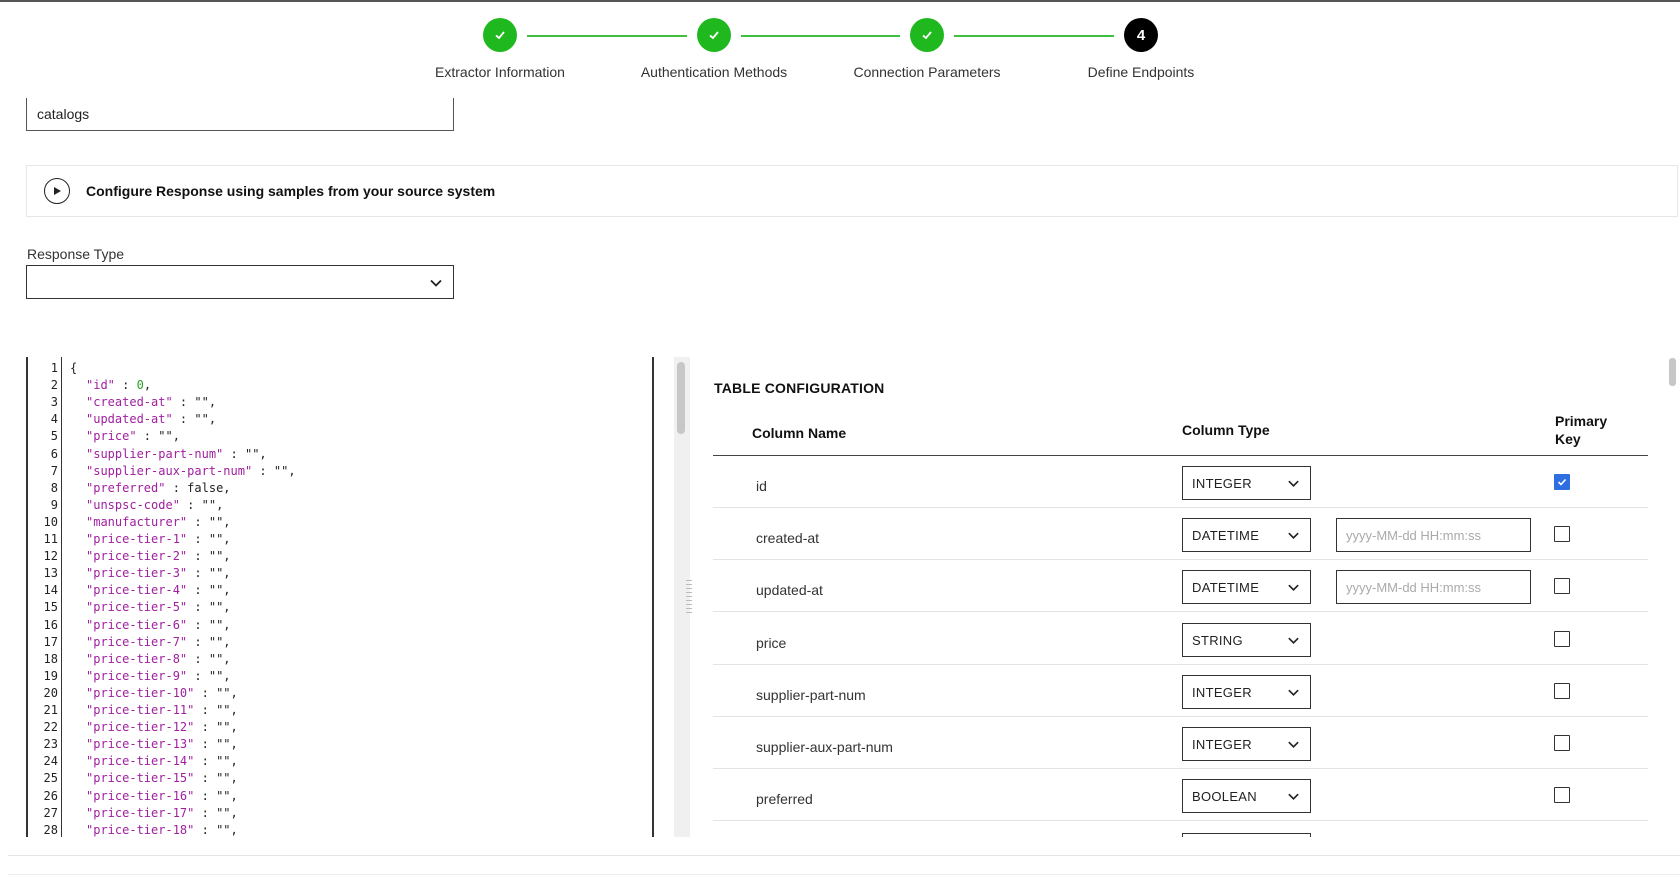 This screenshot has height=877, width=1680. What do you see at coordinates (50, 778) in the screenshot?
I see `line-number: 25` at bounding box center [50, 778].